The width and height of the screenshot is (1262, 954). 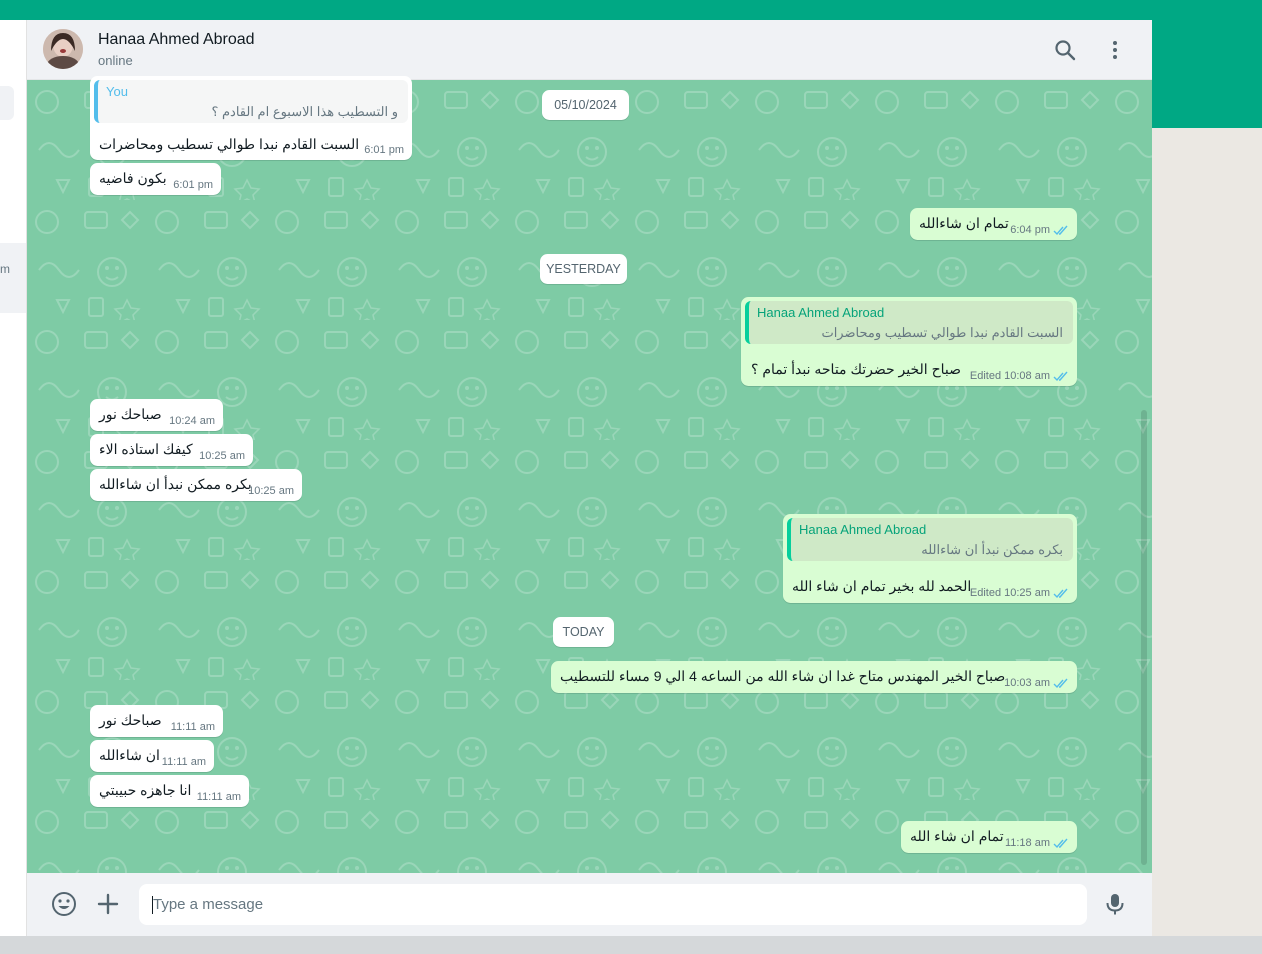 I want to click on message-incoming: صباحك نور 11:11 am, so click(x=156, y=721).